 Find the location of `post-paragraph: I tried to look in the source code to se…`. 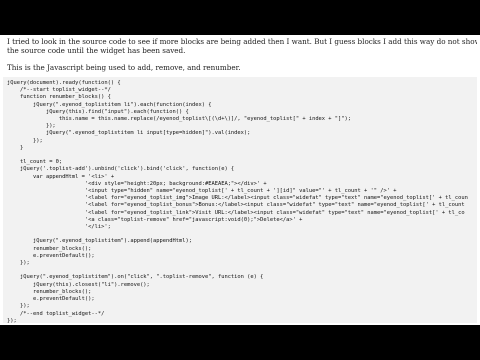

post-paragraph: I tried to look in the source code to se… is located at coordinates (242, 41).